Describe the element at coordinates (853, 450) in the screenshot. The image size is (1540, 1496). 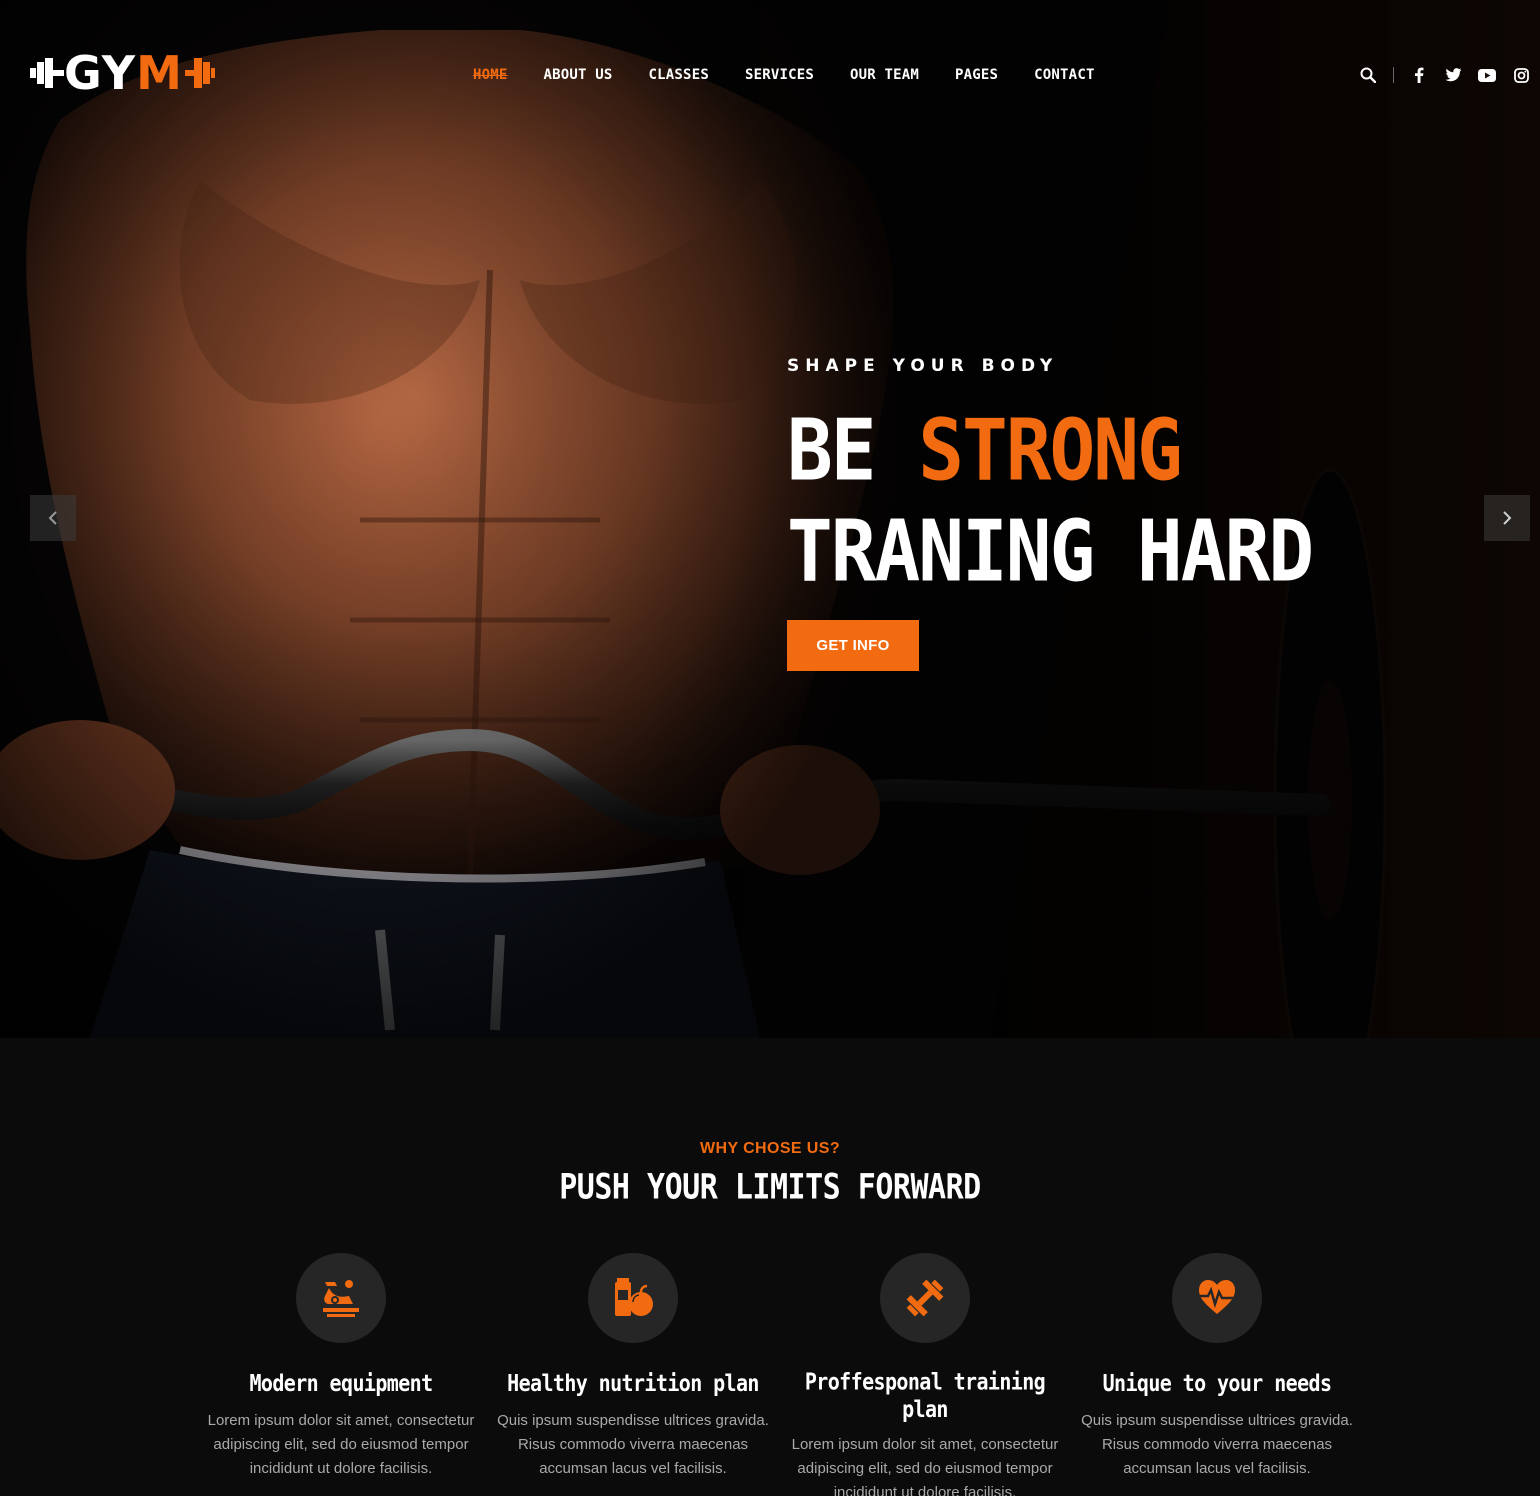
I see `headline-line1-plain: BE` at that location.